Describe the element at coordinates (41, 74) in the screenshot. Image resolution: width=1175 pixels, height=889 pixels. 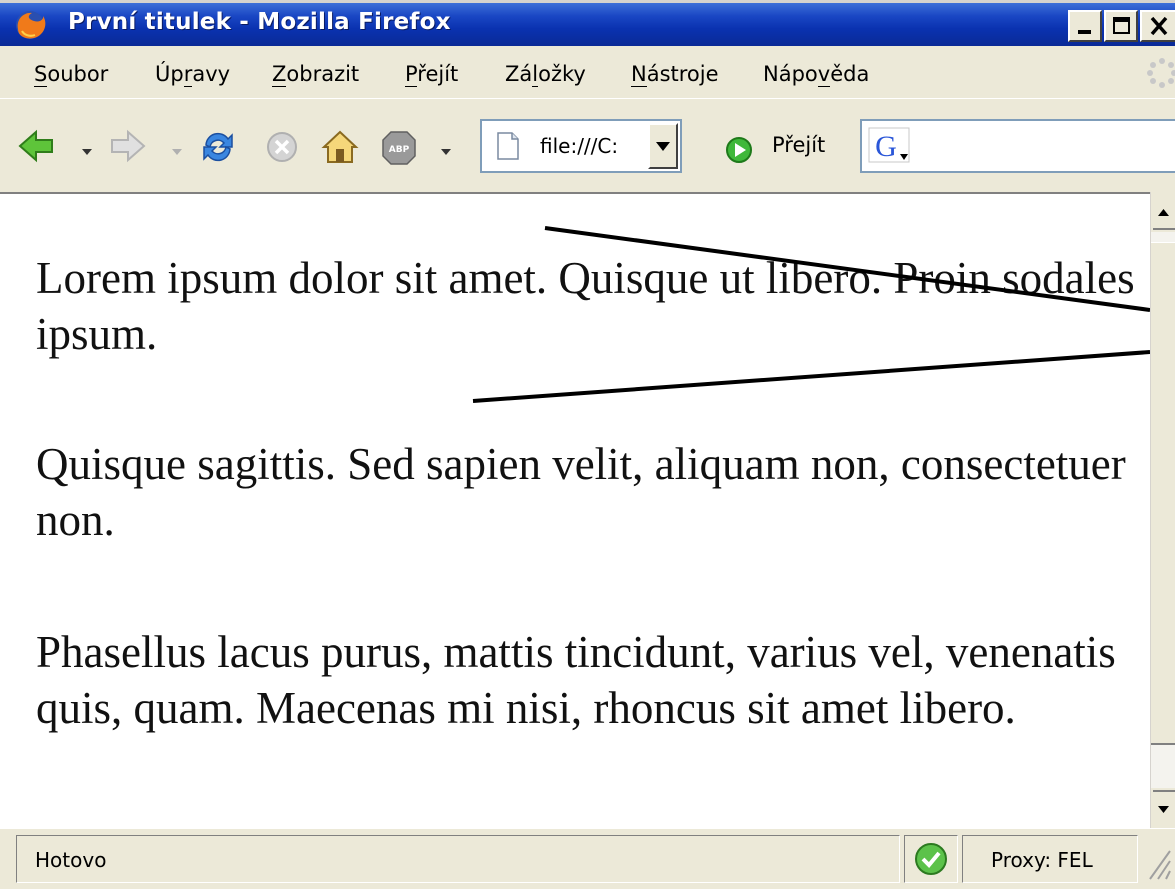
I see `menu-accel: S` at that location.